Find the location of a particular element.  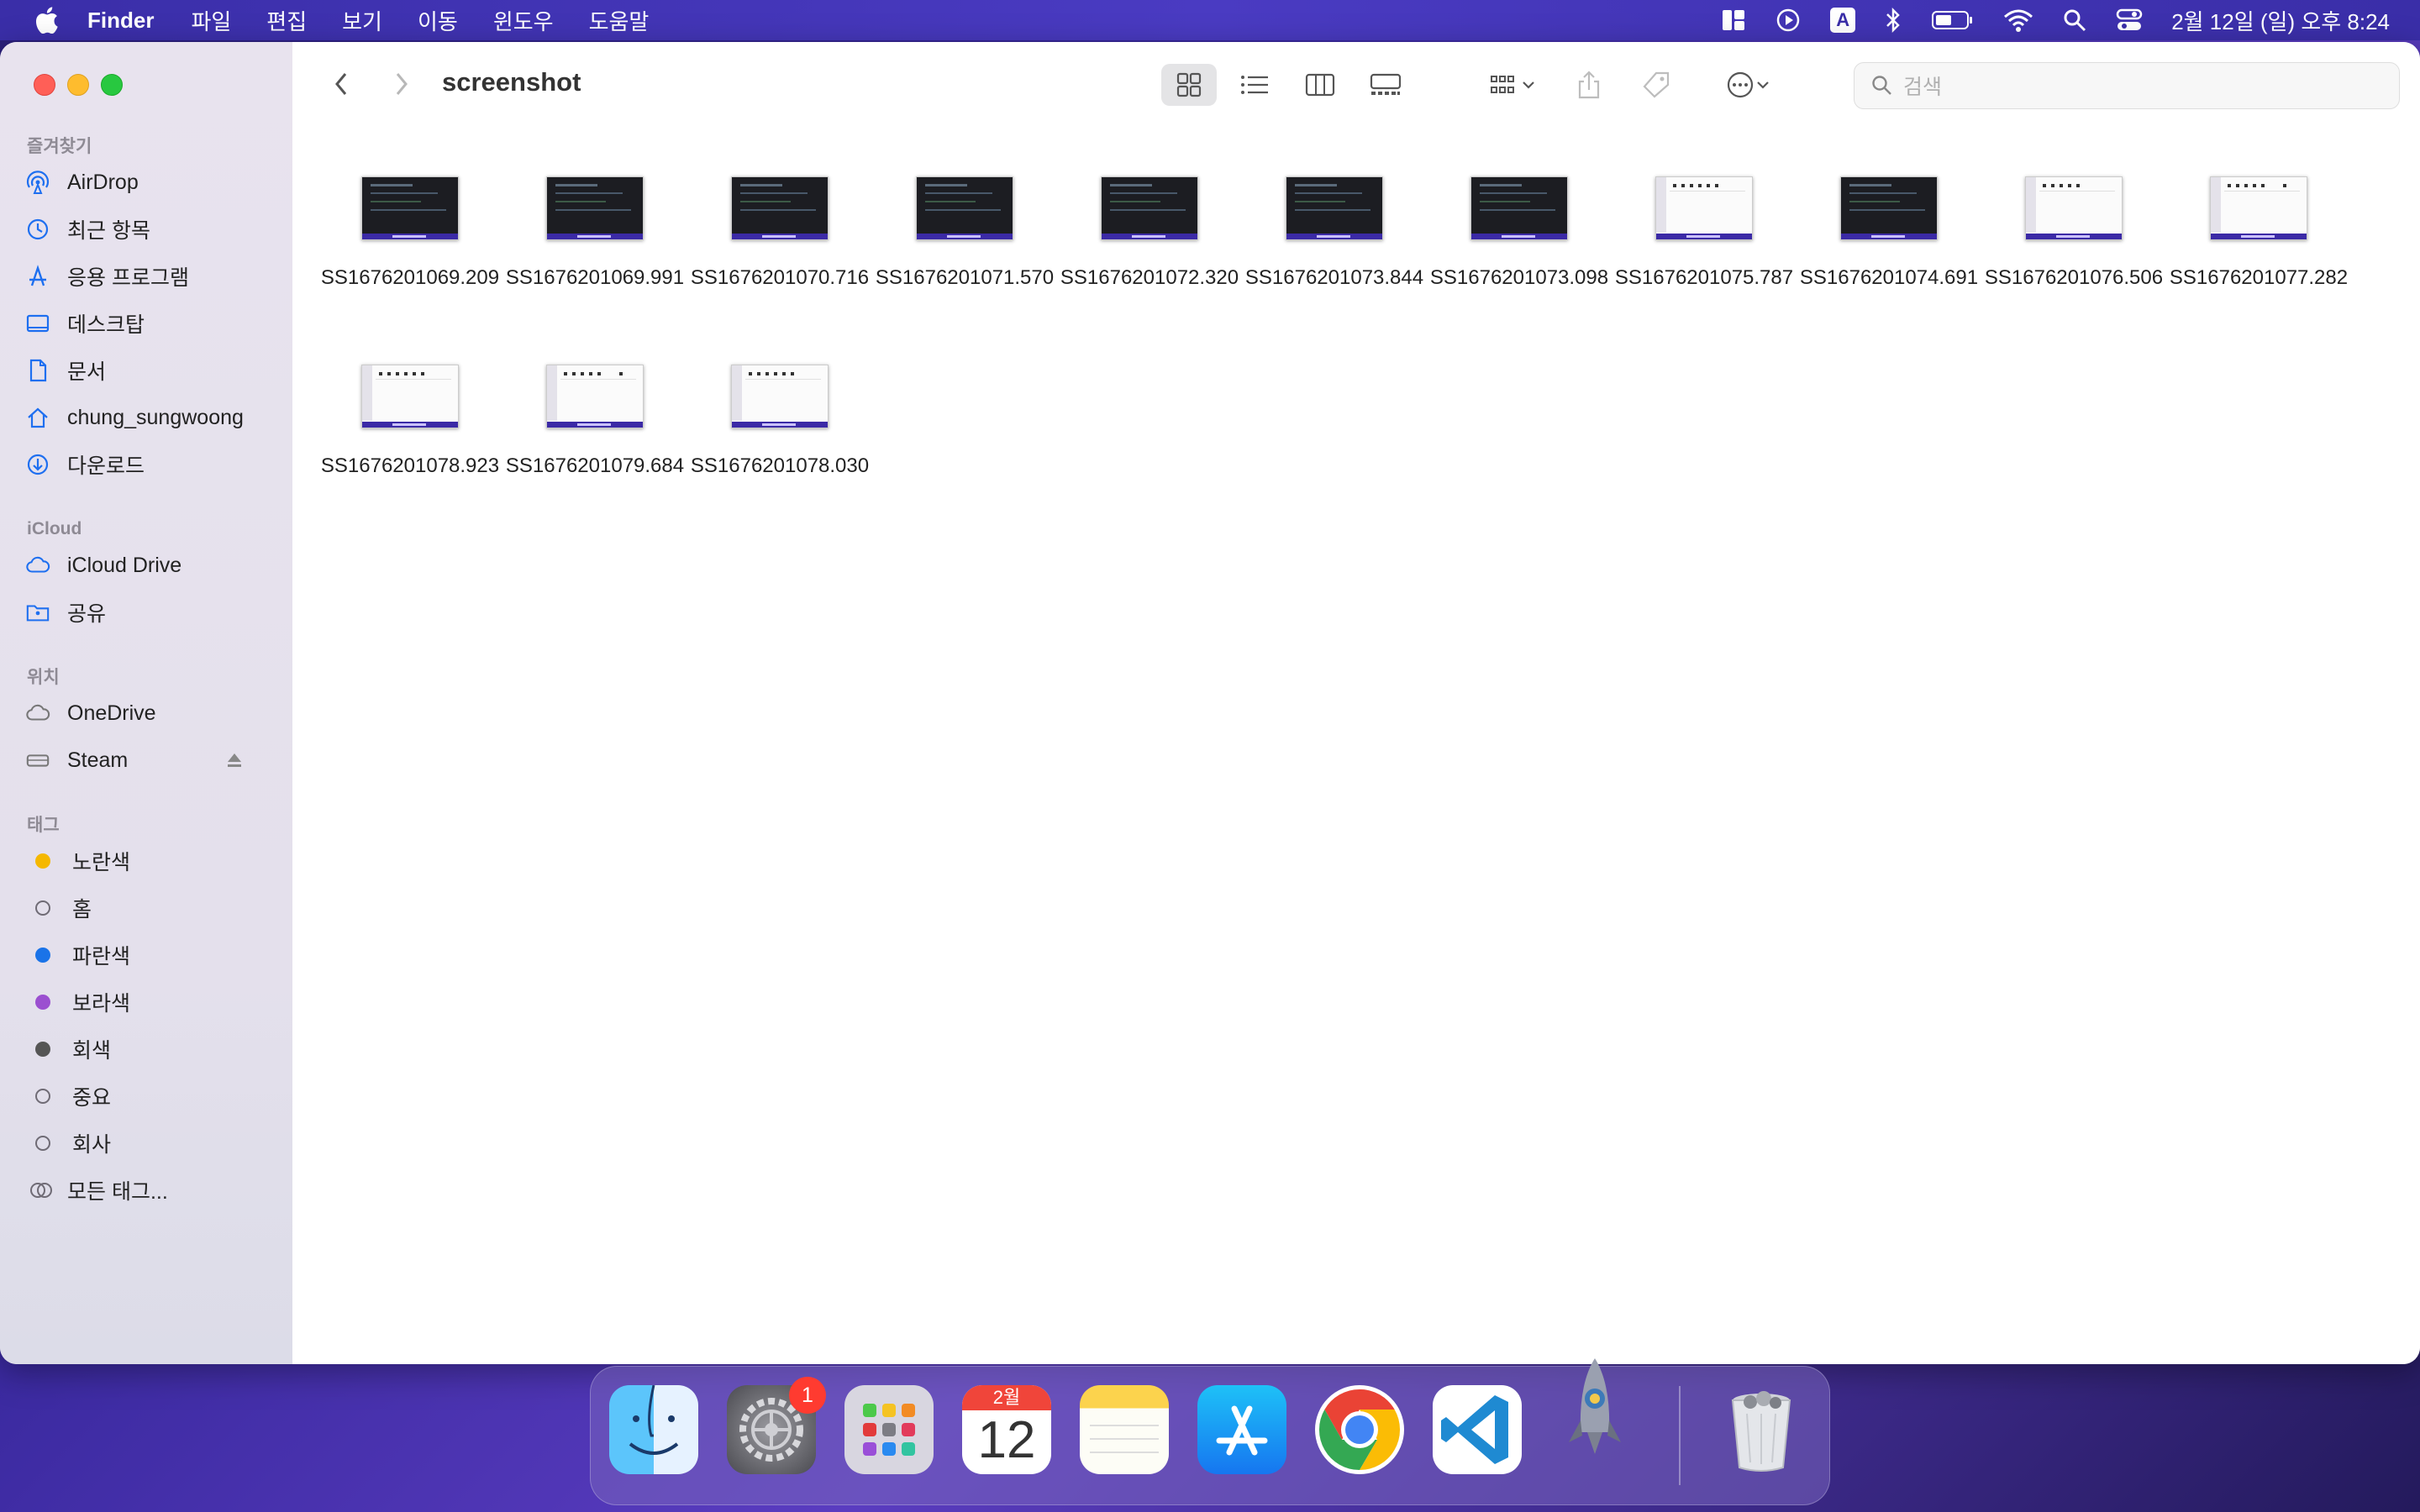

sidebar-tag-gray: 회색 is located at coordinates (151, 1049).